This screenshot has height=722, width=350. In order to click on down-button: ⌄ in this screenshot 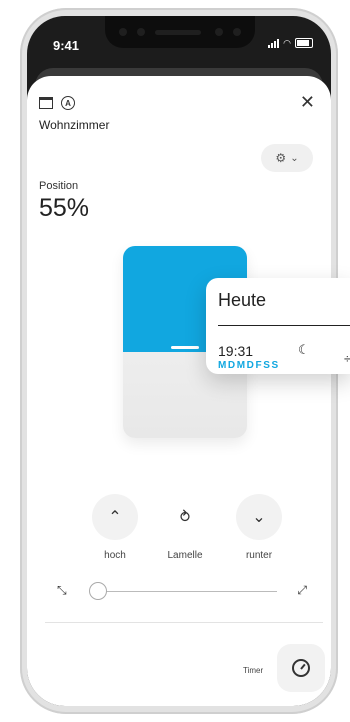, I will do `click(259, 517)`.